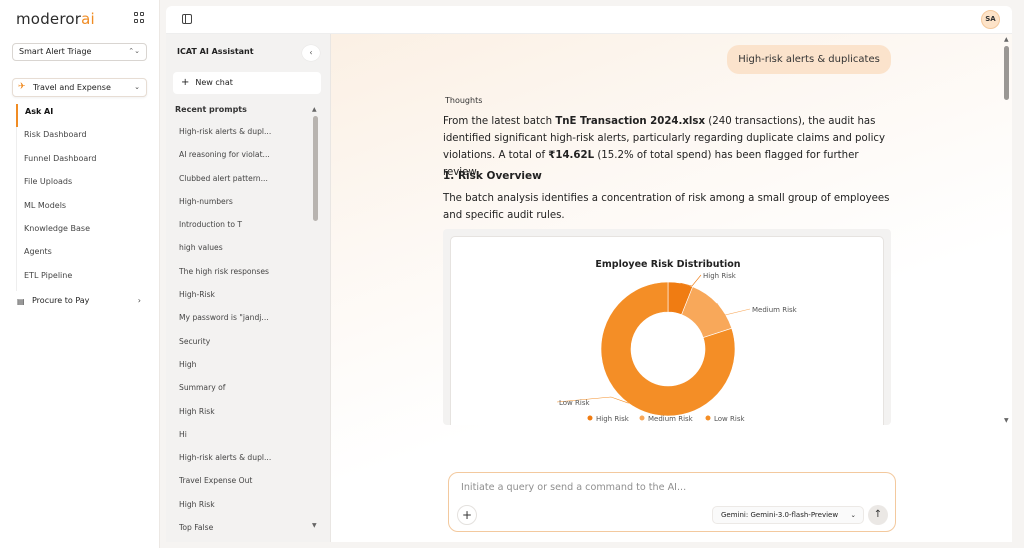 The height and width of the screenshot is (548, 1024). What do you see at coordinates (1006, 73) in the screenshot?
I see `chat-scrollbar` at bounding box center [1006, 73].